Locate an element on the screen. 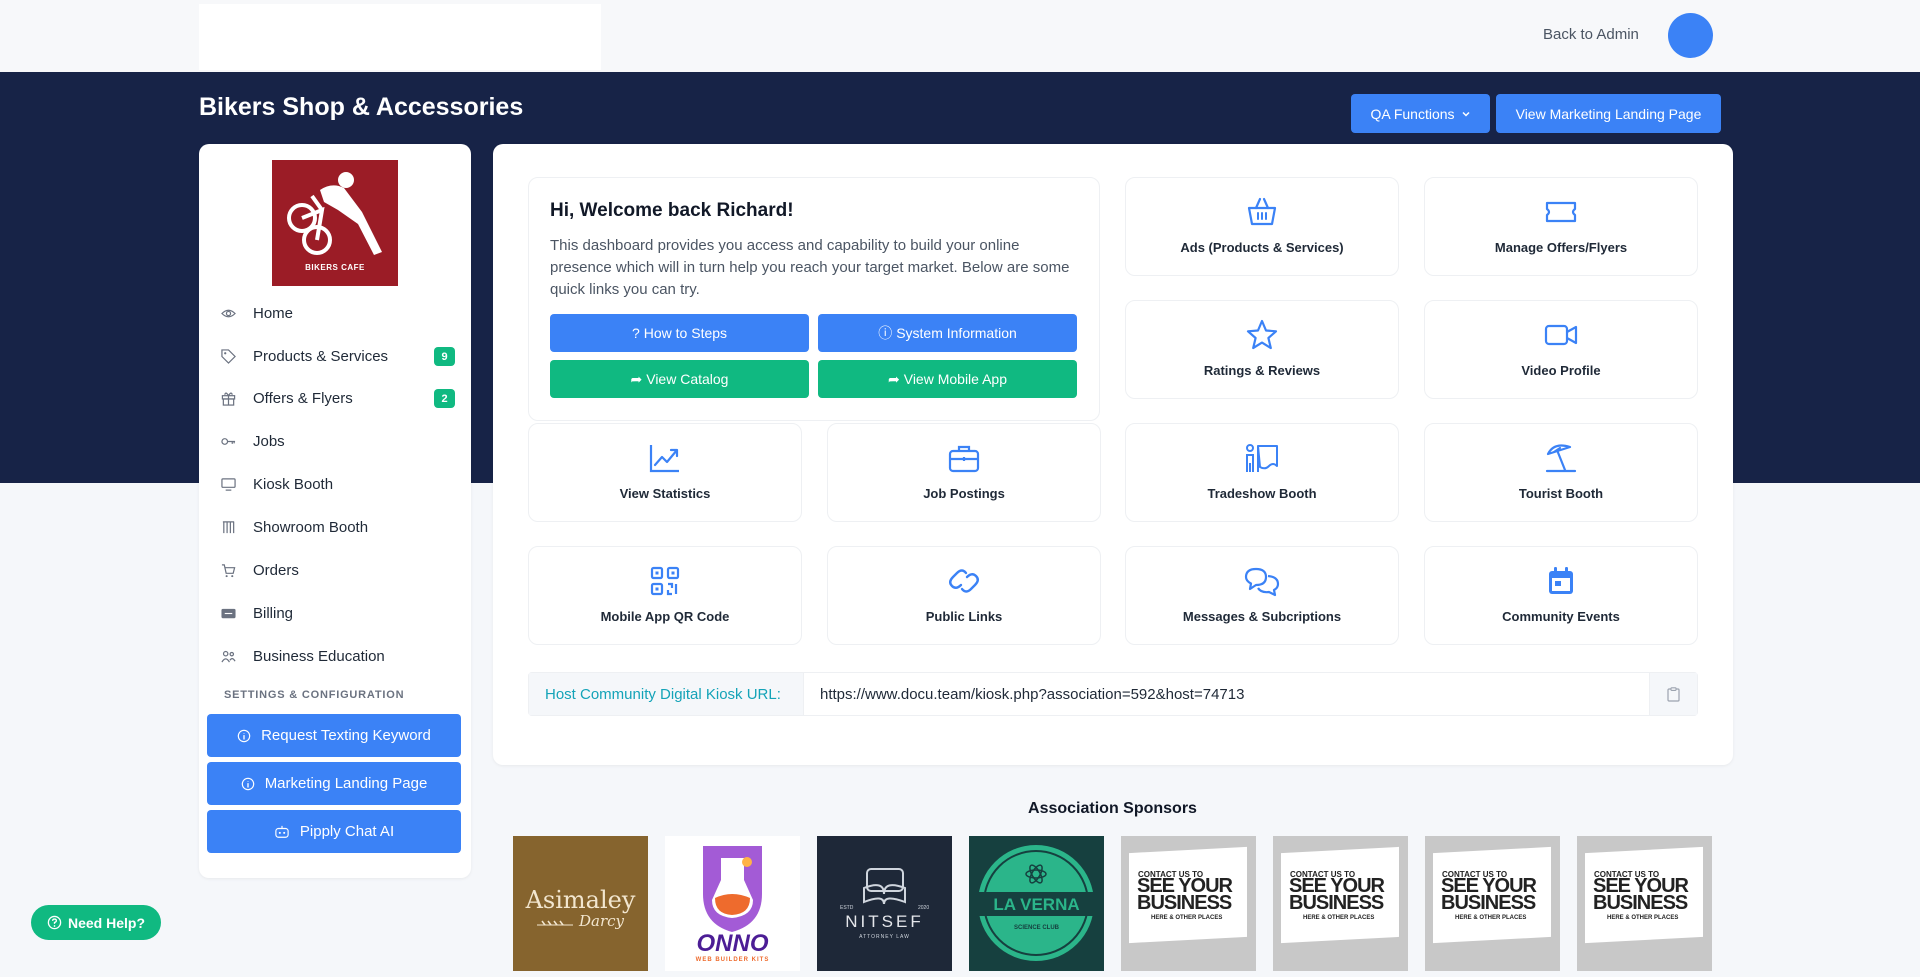  count-badge: 2 is located at coordinates (444, 398).